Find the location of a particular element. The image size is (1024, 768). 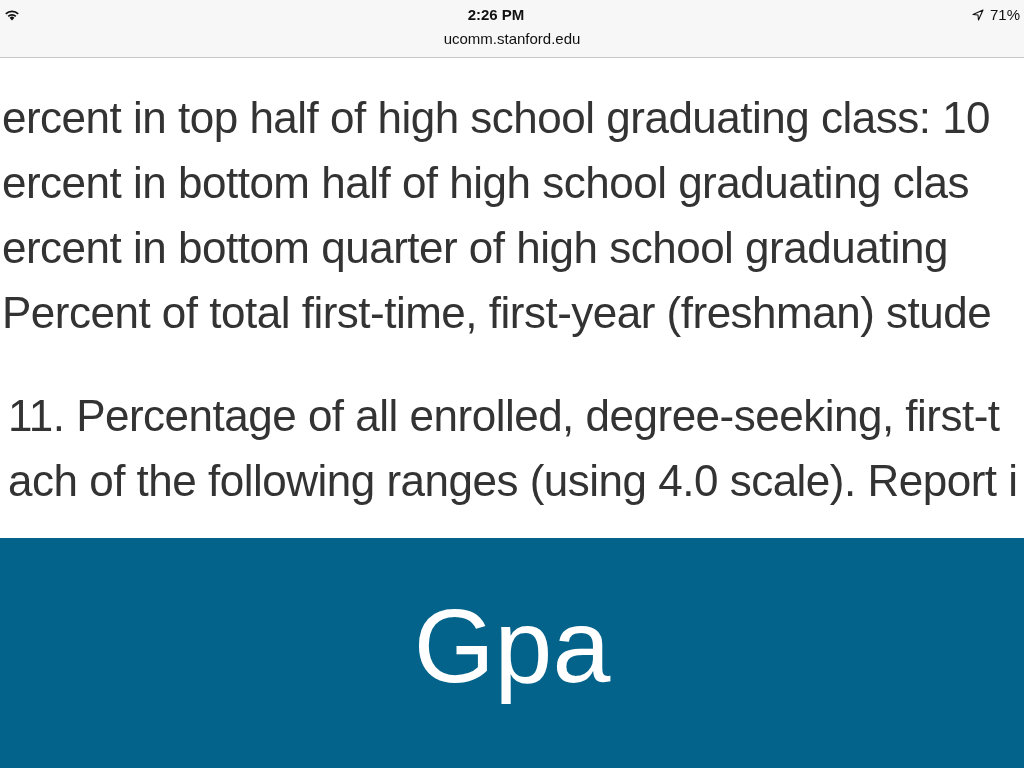

list-item-text: ercent in bottom half of high school graduating clas is located at coordinates (486, 183).